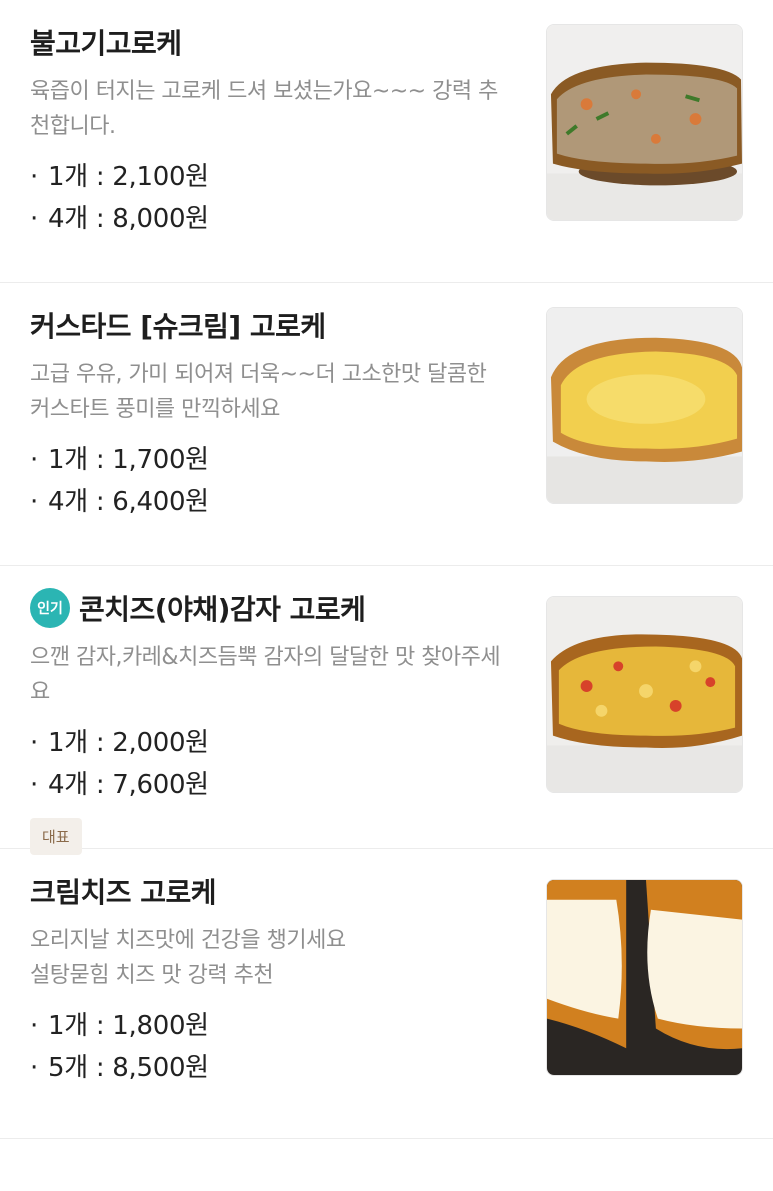  I want to click on price-text: 1개 : 1,700원, so click(128, 460).